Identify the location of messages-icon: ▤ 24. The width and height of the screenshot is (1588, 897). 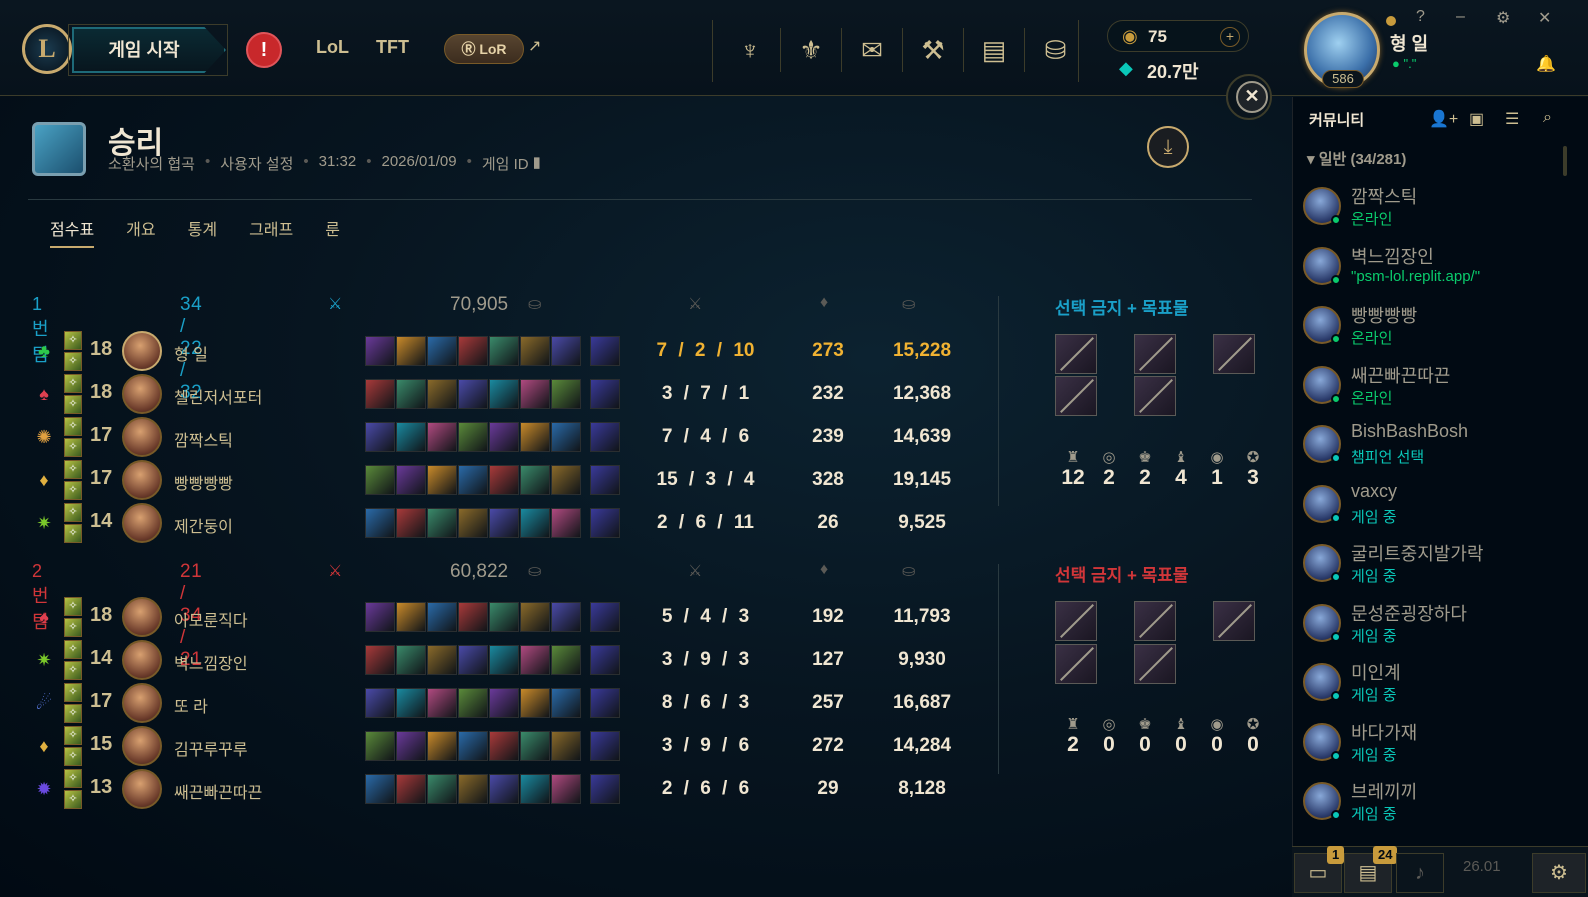
(1371, 869).